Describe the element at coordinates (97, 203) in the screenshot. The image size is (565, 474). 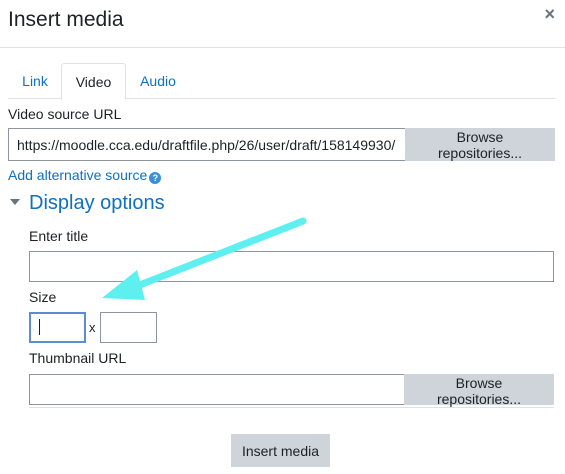
I see `display-options-heading: Display options` at that location.